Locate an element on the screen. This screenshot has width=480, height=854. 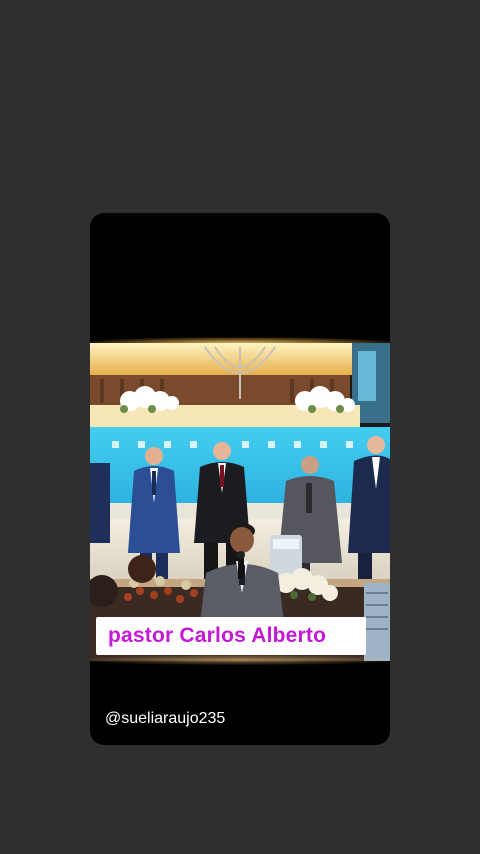
caption-text: pastor Carlos Alberto is located at coordinates (217, 635).